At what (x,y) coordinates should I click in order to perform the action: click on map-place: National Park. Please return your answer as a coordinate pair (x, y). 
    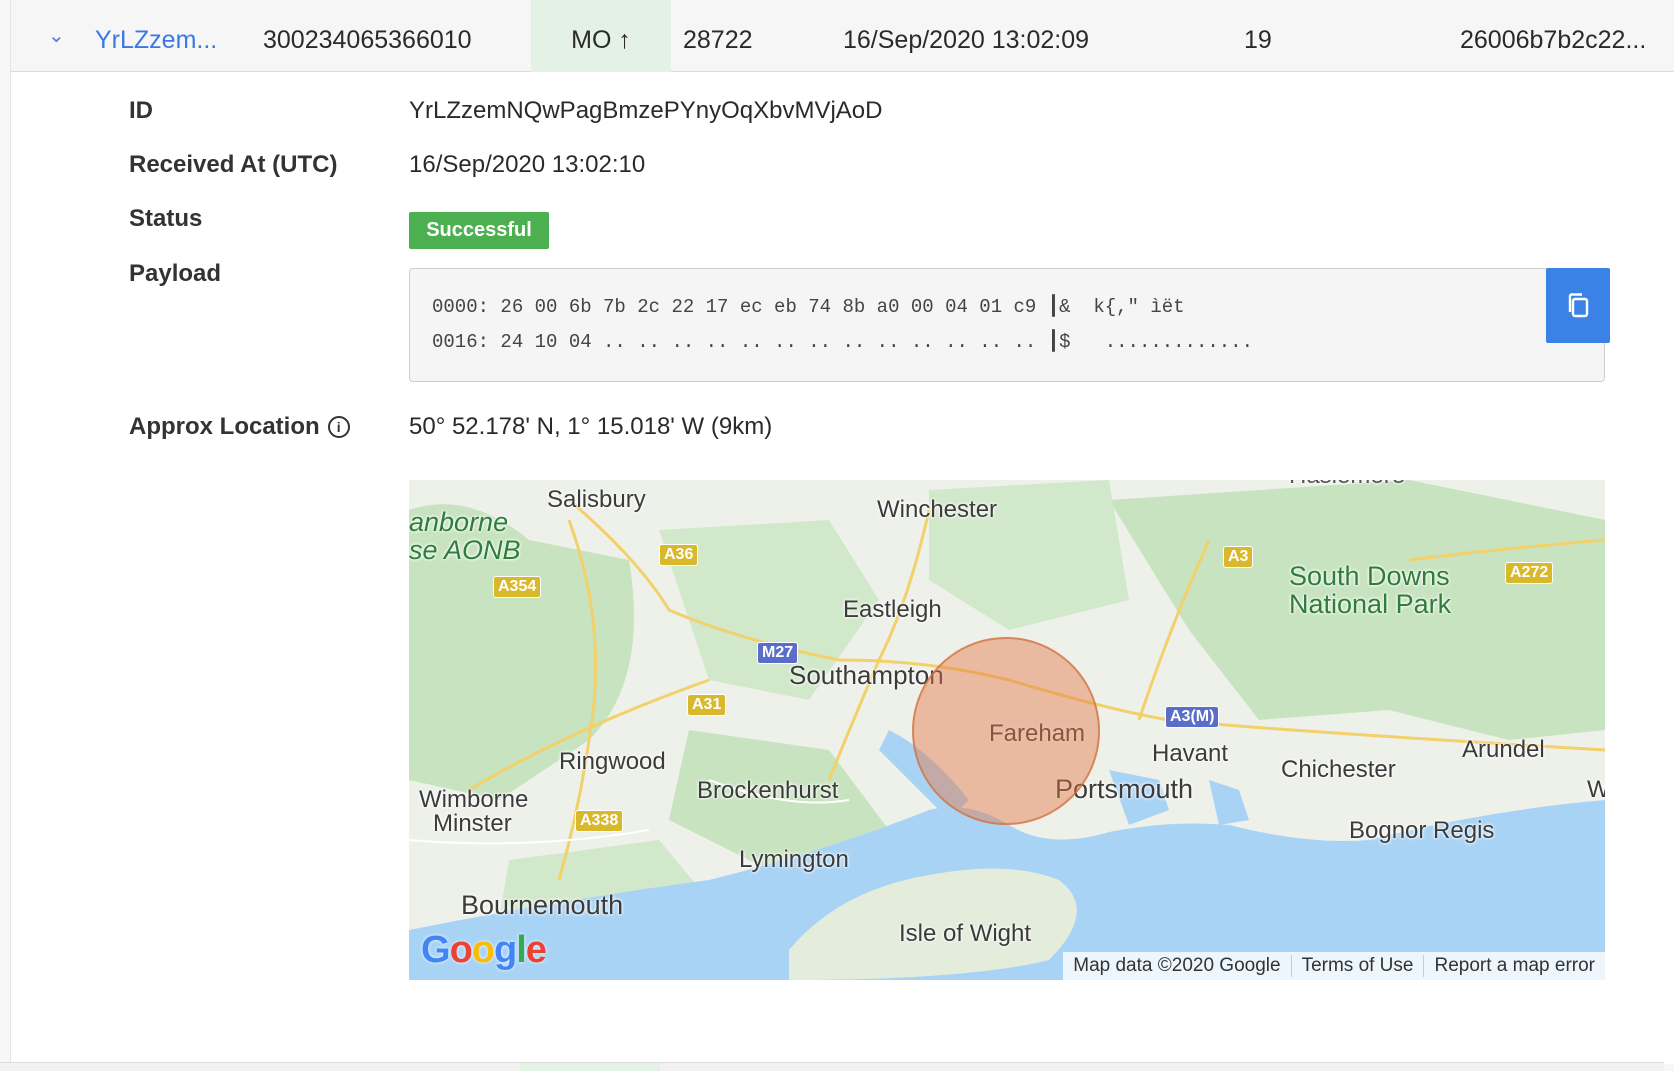
    Looking at the image, I should click on (1370, 604).